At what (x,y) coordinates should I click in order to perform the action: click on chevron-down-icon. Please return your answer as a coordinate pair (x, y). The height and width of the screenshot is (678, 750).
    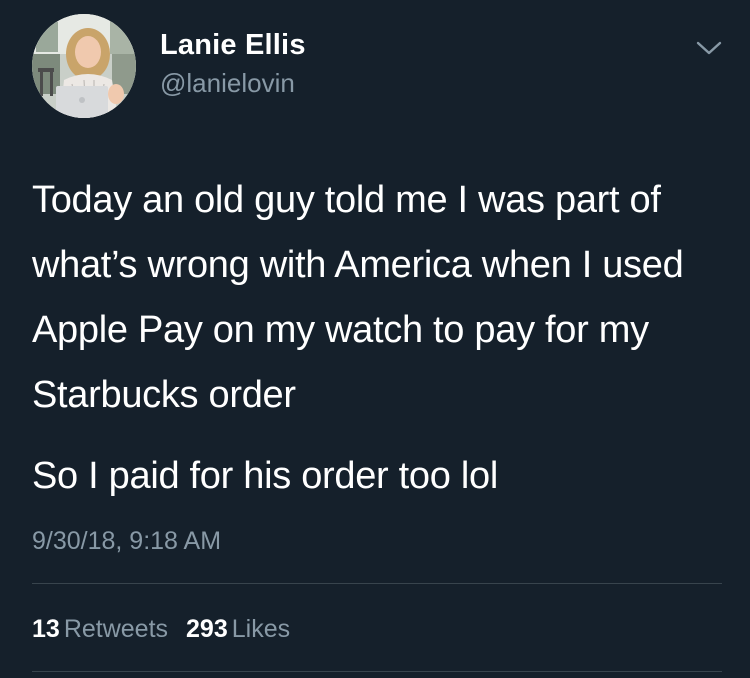
    Looking at the image, I should click on (709, 48).